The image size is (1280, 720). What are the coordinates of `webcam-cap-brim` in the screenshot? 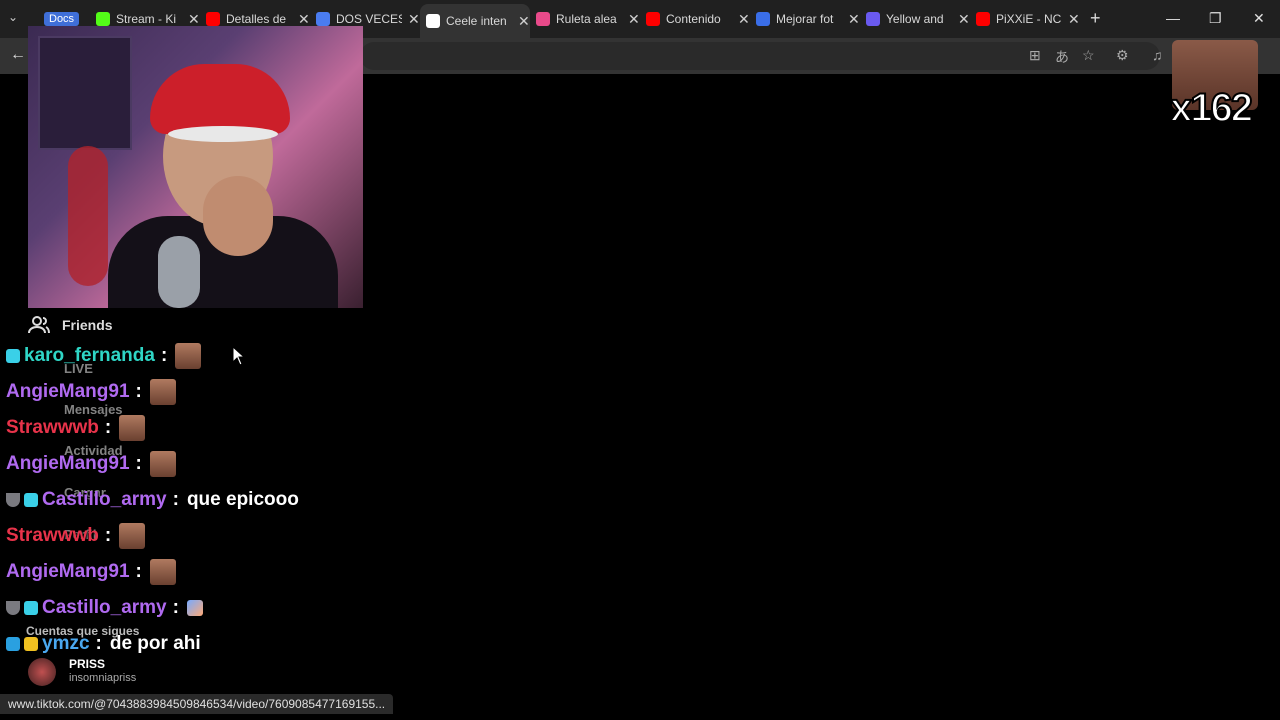 It's located at (223, 134).